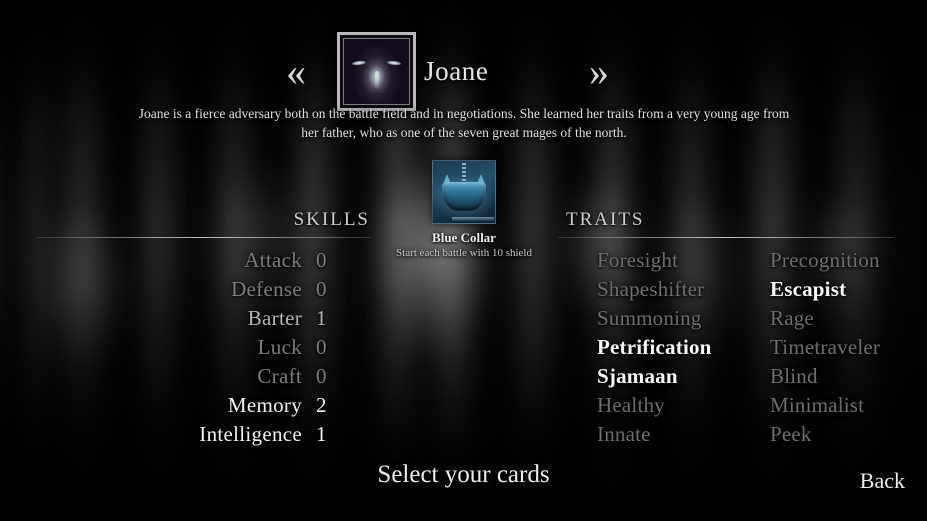 This screenshot has height=521, width=927. What do you see at coordinates (848, 260) in the screenshot?
I see `trait-item: Precognition` at bounding box center [848, 260].